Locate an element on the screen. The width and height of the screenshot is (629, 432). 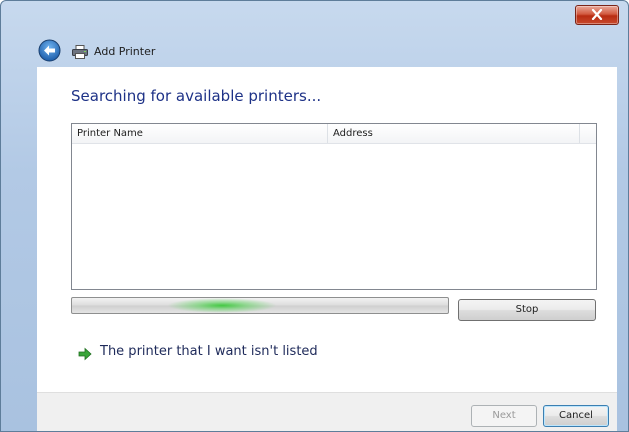
window-title: Add Printer is located at coordinates (125, 51).